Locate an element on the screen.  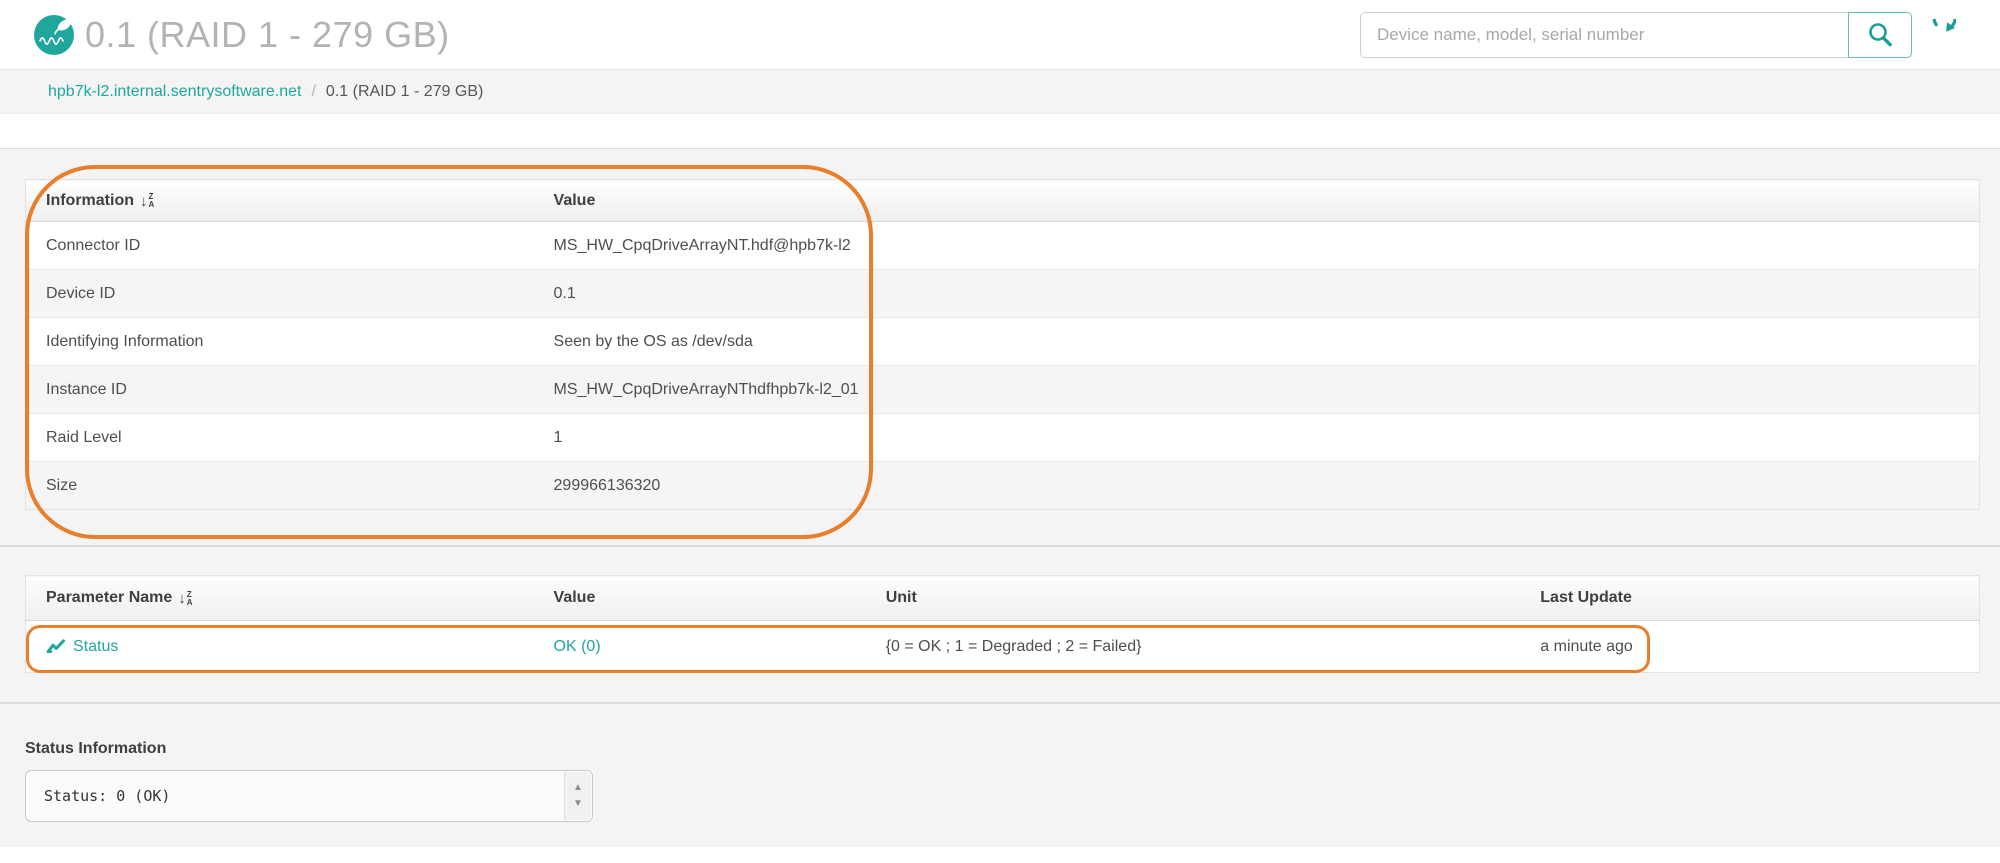
info-label: Device ID is located at coordinates (81, 293).